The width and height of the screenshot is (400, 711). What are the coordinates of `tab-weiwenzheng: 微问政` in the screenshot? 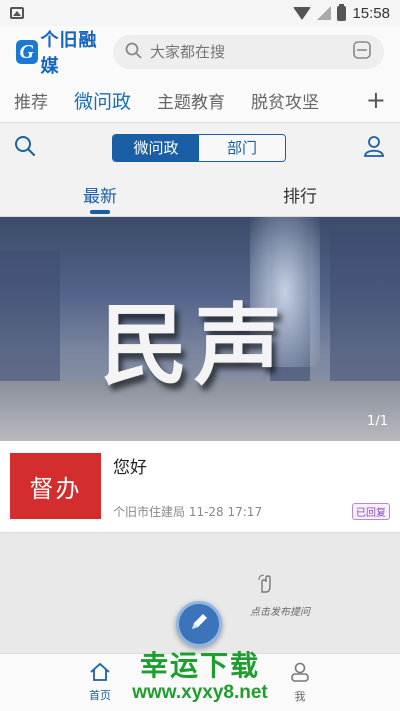 It's located at (102, 100).